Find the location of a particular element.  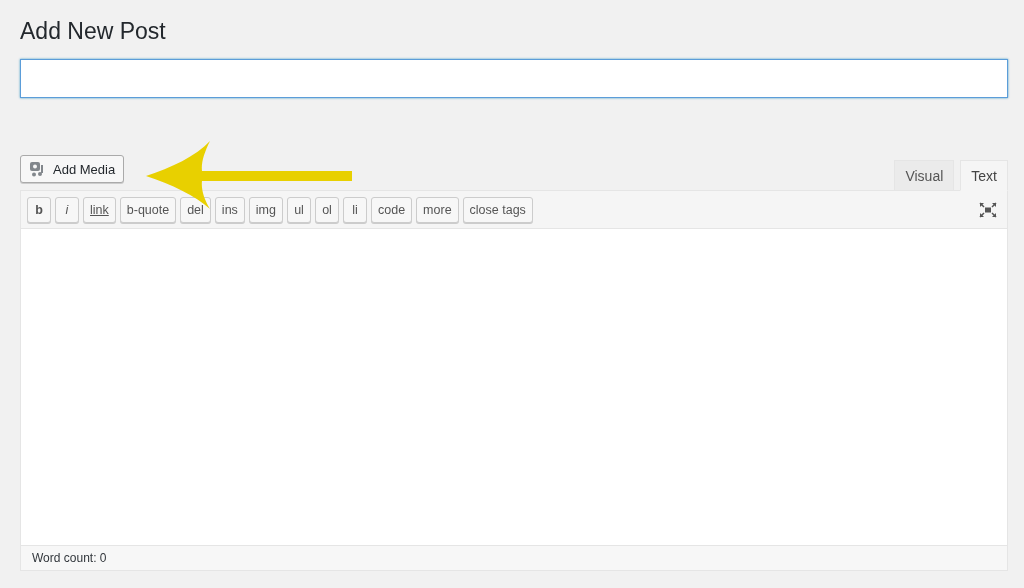

quicktag-button: li is located at coordinates (355, 209).